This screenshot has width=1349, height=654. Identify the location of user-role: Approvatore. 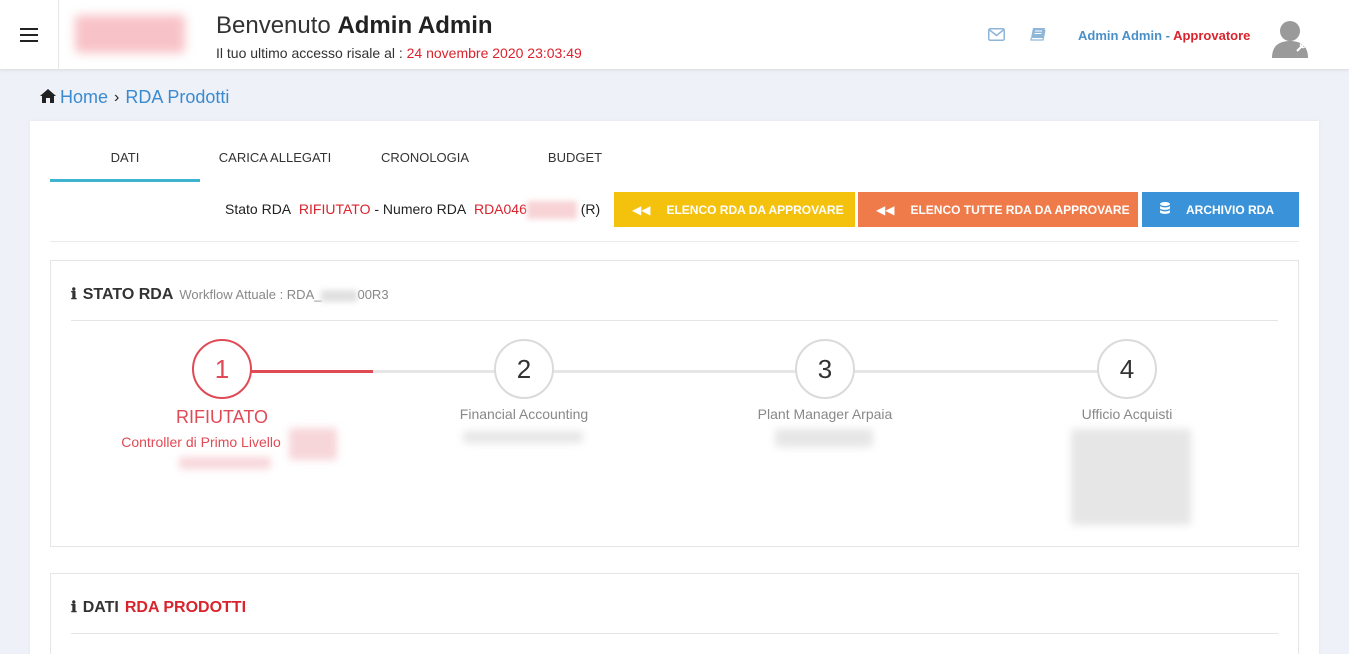
(1212, 35).